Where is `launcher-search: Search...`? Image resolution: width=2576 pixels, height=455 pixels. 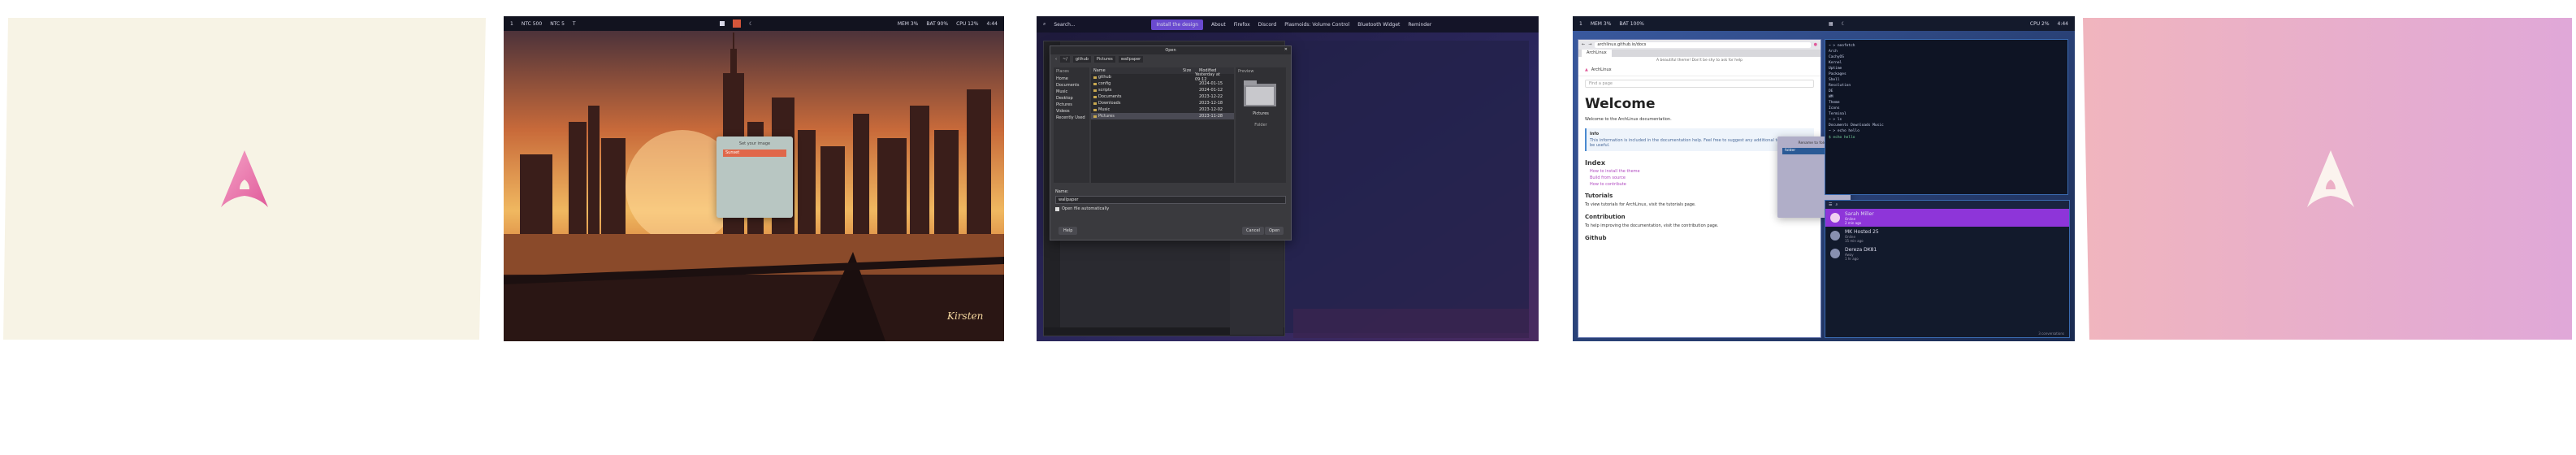 launcher-search: Search... is located at coordinates (1098, 25).